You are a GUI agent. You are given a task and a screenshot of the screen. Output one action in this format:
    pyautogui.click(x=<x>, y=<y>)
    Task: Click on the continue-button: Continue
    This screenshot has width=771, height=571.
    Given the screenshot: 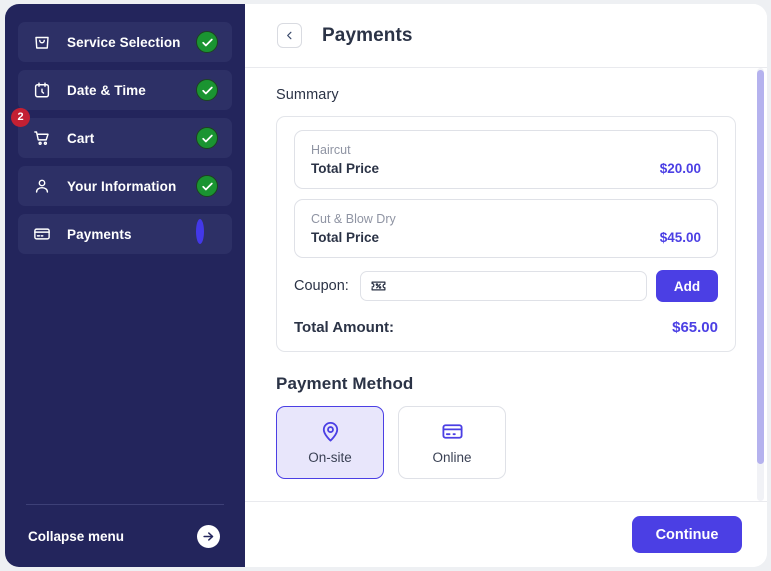 What is the action you would take?
    pyautogui.click(x=687, y=534)
    